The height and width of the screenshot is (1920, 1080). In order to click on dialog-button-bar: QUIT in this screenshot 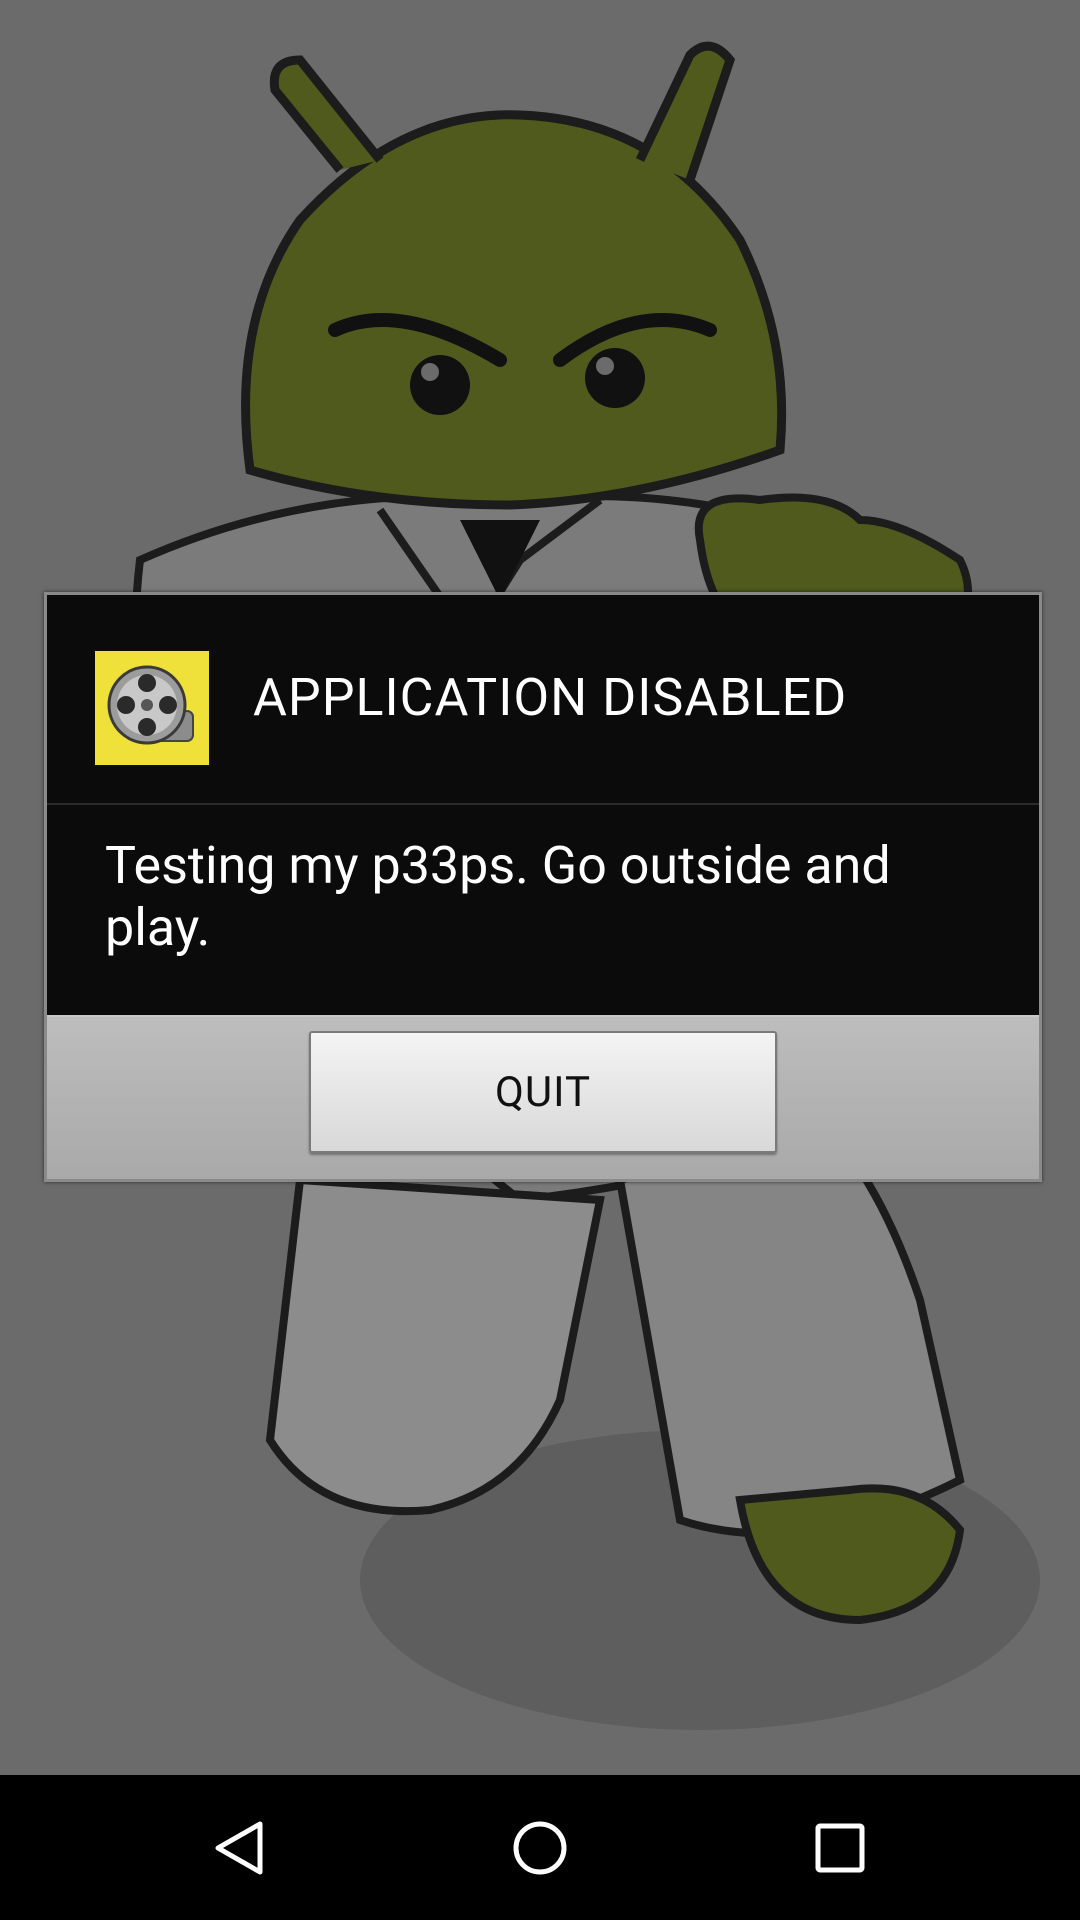, I will do `click(543, 1097)`.